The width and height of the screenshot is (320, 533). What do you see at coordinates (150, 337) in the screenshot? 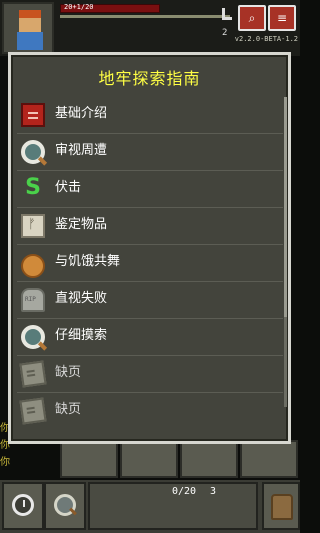
I see `guide-item-search: 仔细摸索` at bounding box center [150, 337].